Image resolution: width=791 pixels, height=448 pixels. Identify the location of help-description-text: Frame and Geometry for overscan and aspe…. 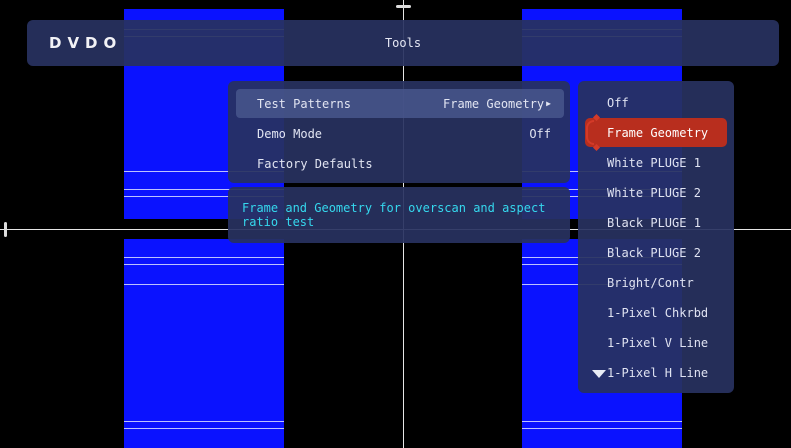
(394, 215).